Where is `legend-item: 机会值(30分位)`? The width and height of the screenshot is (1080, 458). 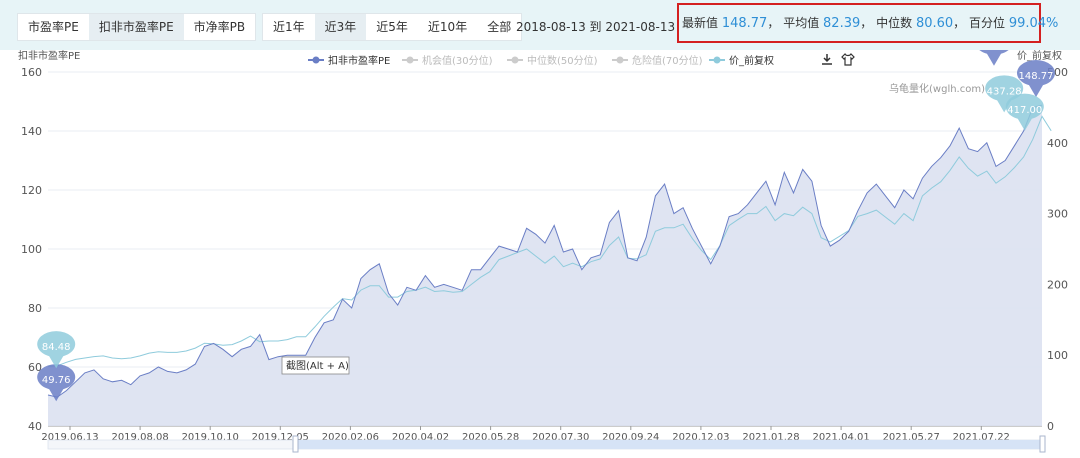
legend-item: 机会值(30分位) is located at coordinates (447, 60).